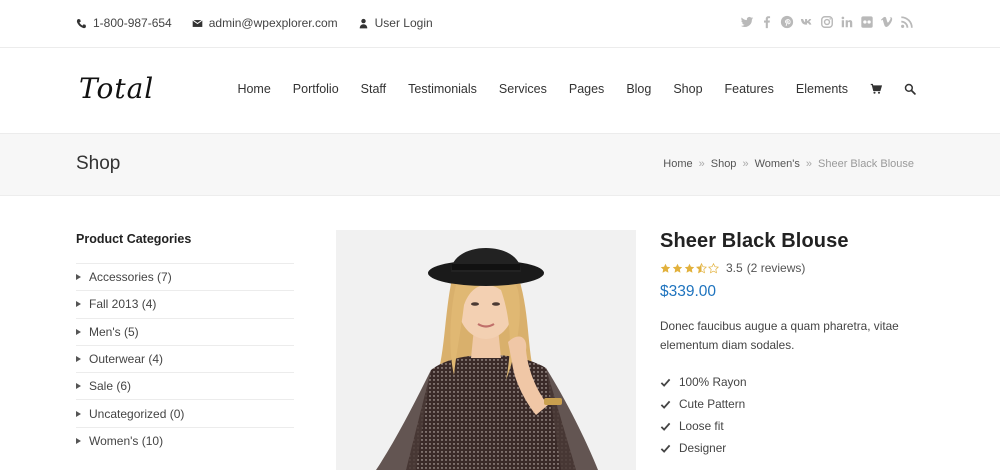  I want to click on breadcrumb-current: Sheer Black Blouse, so click(866, 164).